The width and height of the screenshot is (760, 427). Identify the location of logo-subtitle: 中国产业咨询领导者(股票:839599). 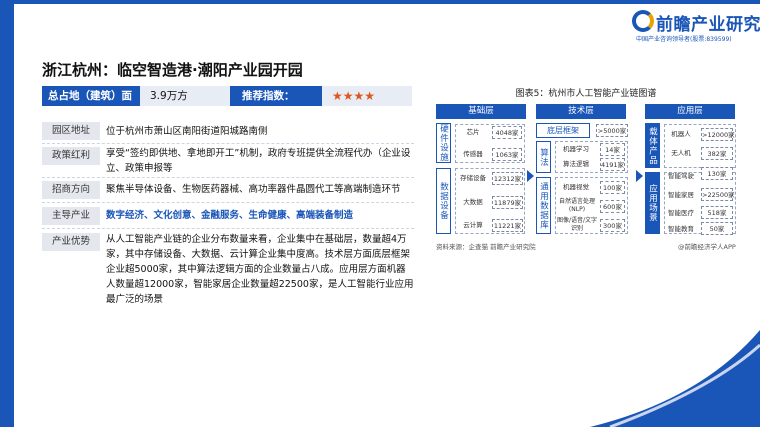
(684, 39).